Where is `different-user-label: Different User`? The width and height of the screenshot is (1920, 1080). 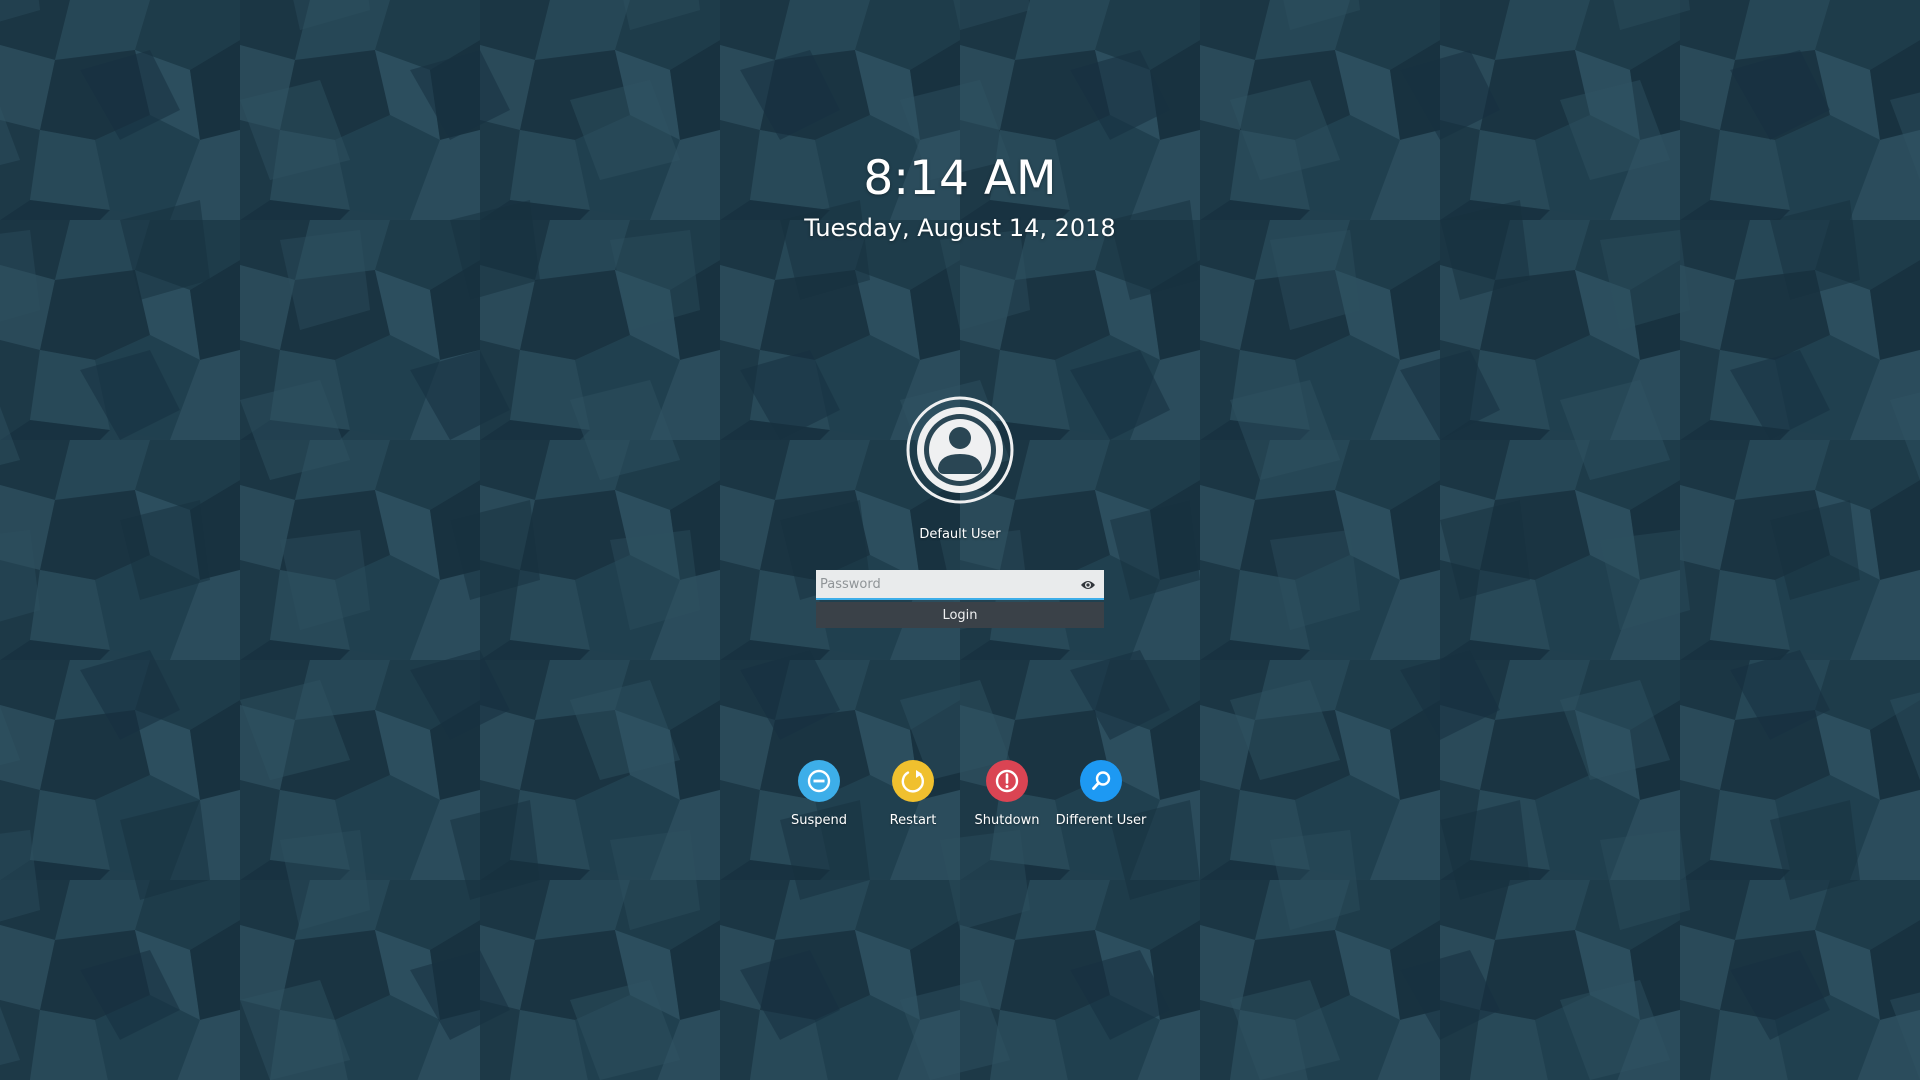 different-user-label: Different User is located at coordinates (1101, 820).